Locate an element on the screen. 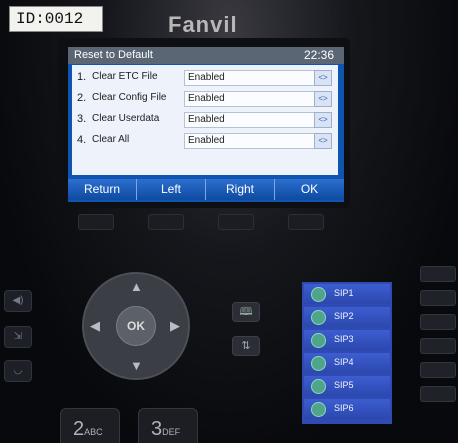  nav-right-icon: ▶ is located at coordinates (175, 326).